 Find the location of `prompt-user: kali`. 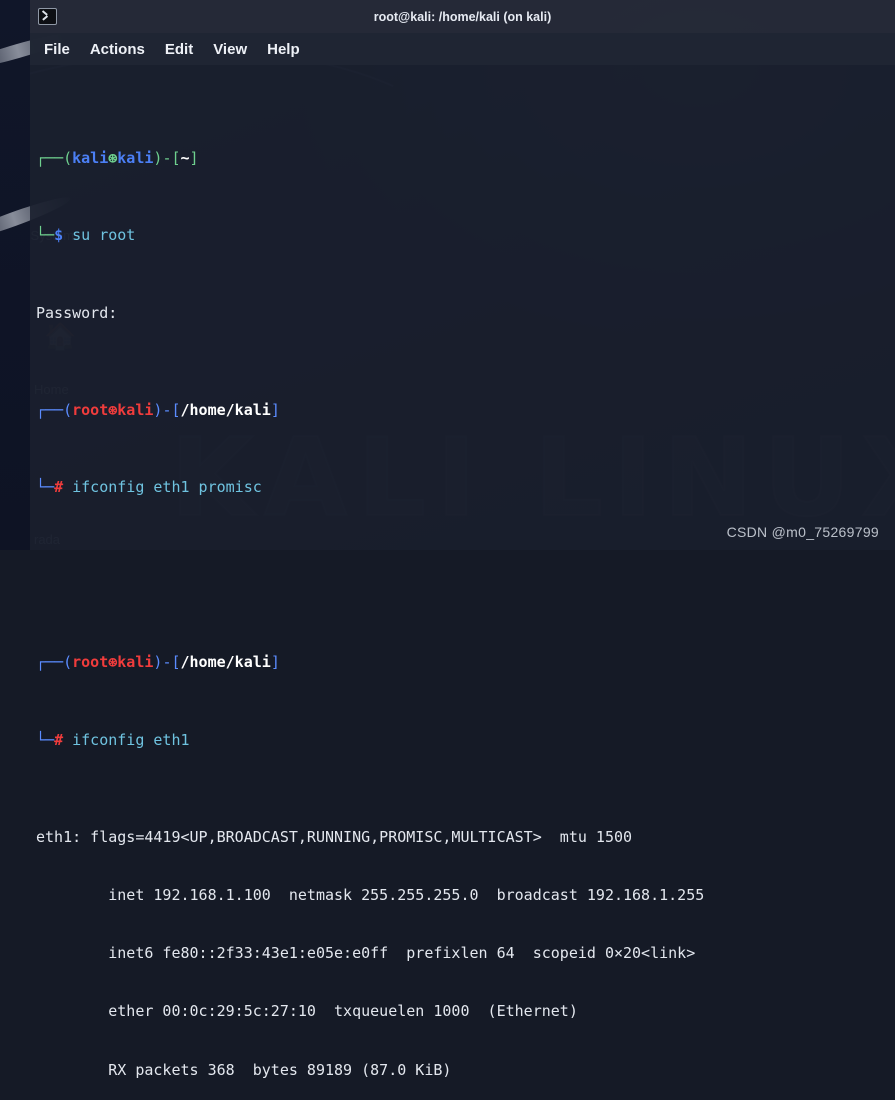

prompt-user: kali is located at coordinates (90, 158).